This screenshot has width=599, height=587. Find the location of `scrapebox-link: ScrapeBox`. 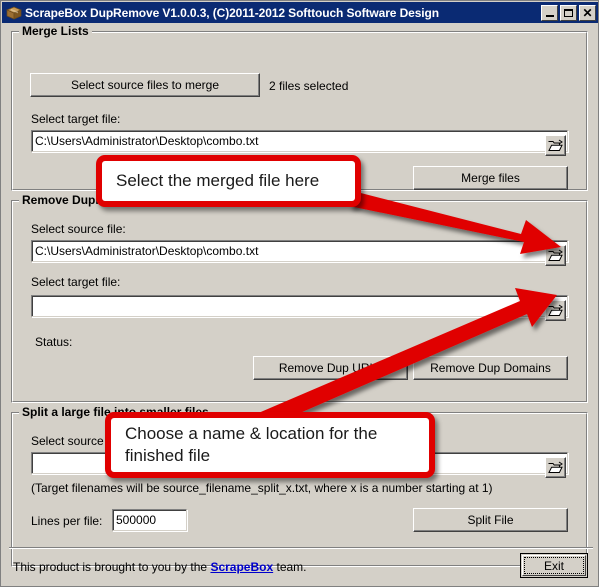

scrapebox-link: ScrapeBox is located at coordinates (241, 567).